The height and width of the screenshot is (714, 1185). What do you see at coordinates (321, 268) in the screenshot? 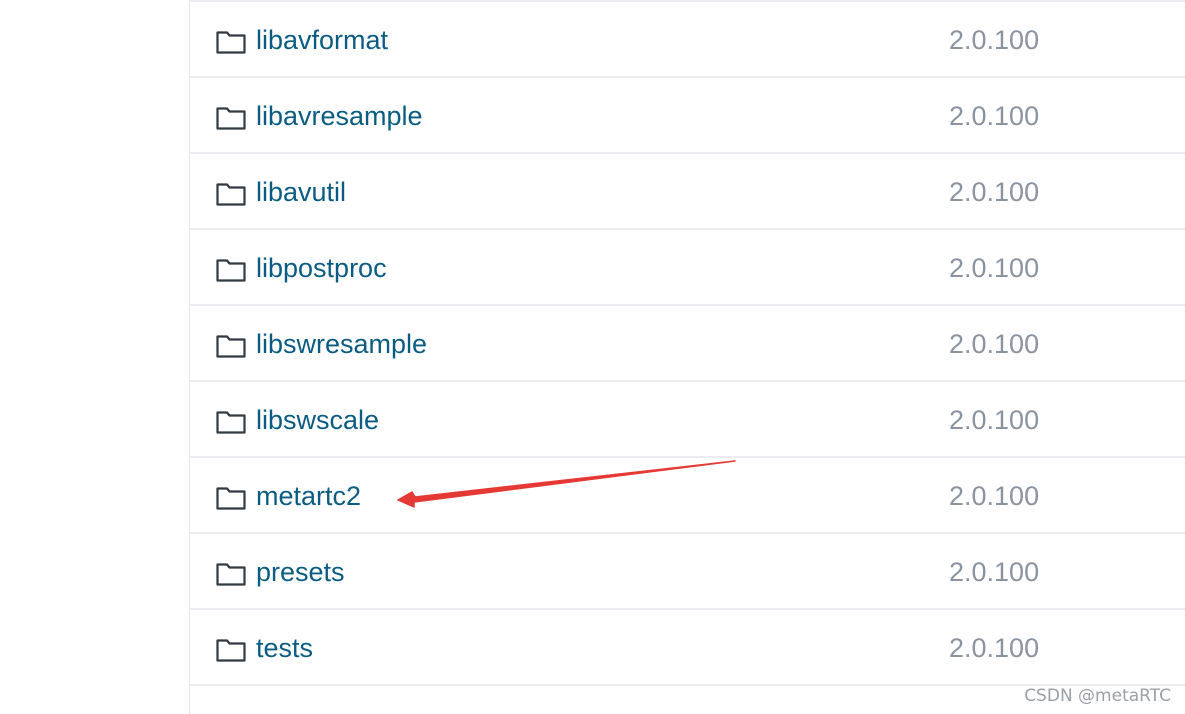
I see `file-name-link: libpostproc` at bounding box center [321, 268].